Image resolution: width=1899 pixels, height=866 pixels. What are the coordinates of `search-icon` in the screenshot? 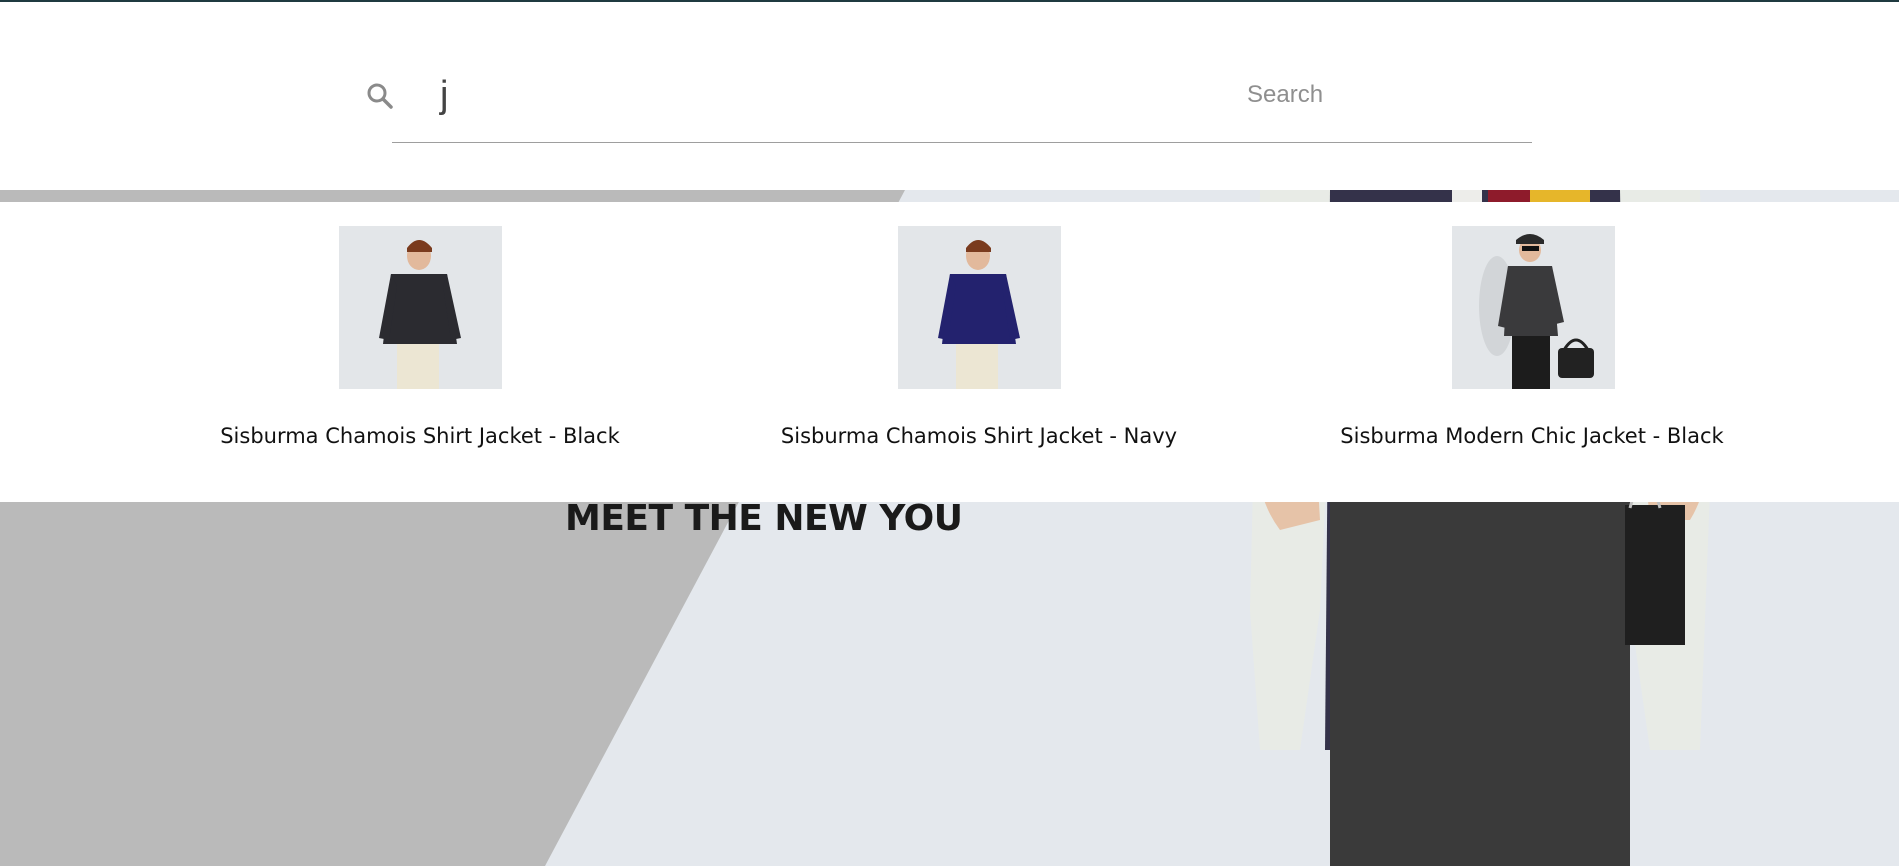 It's located at (380, 96).